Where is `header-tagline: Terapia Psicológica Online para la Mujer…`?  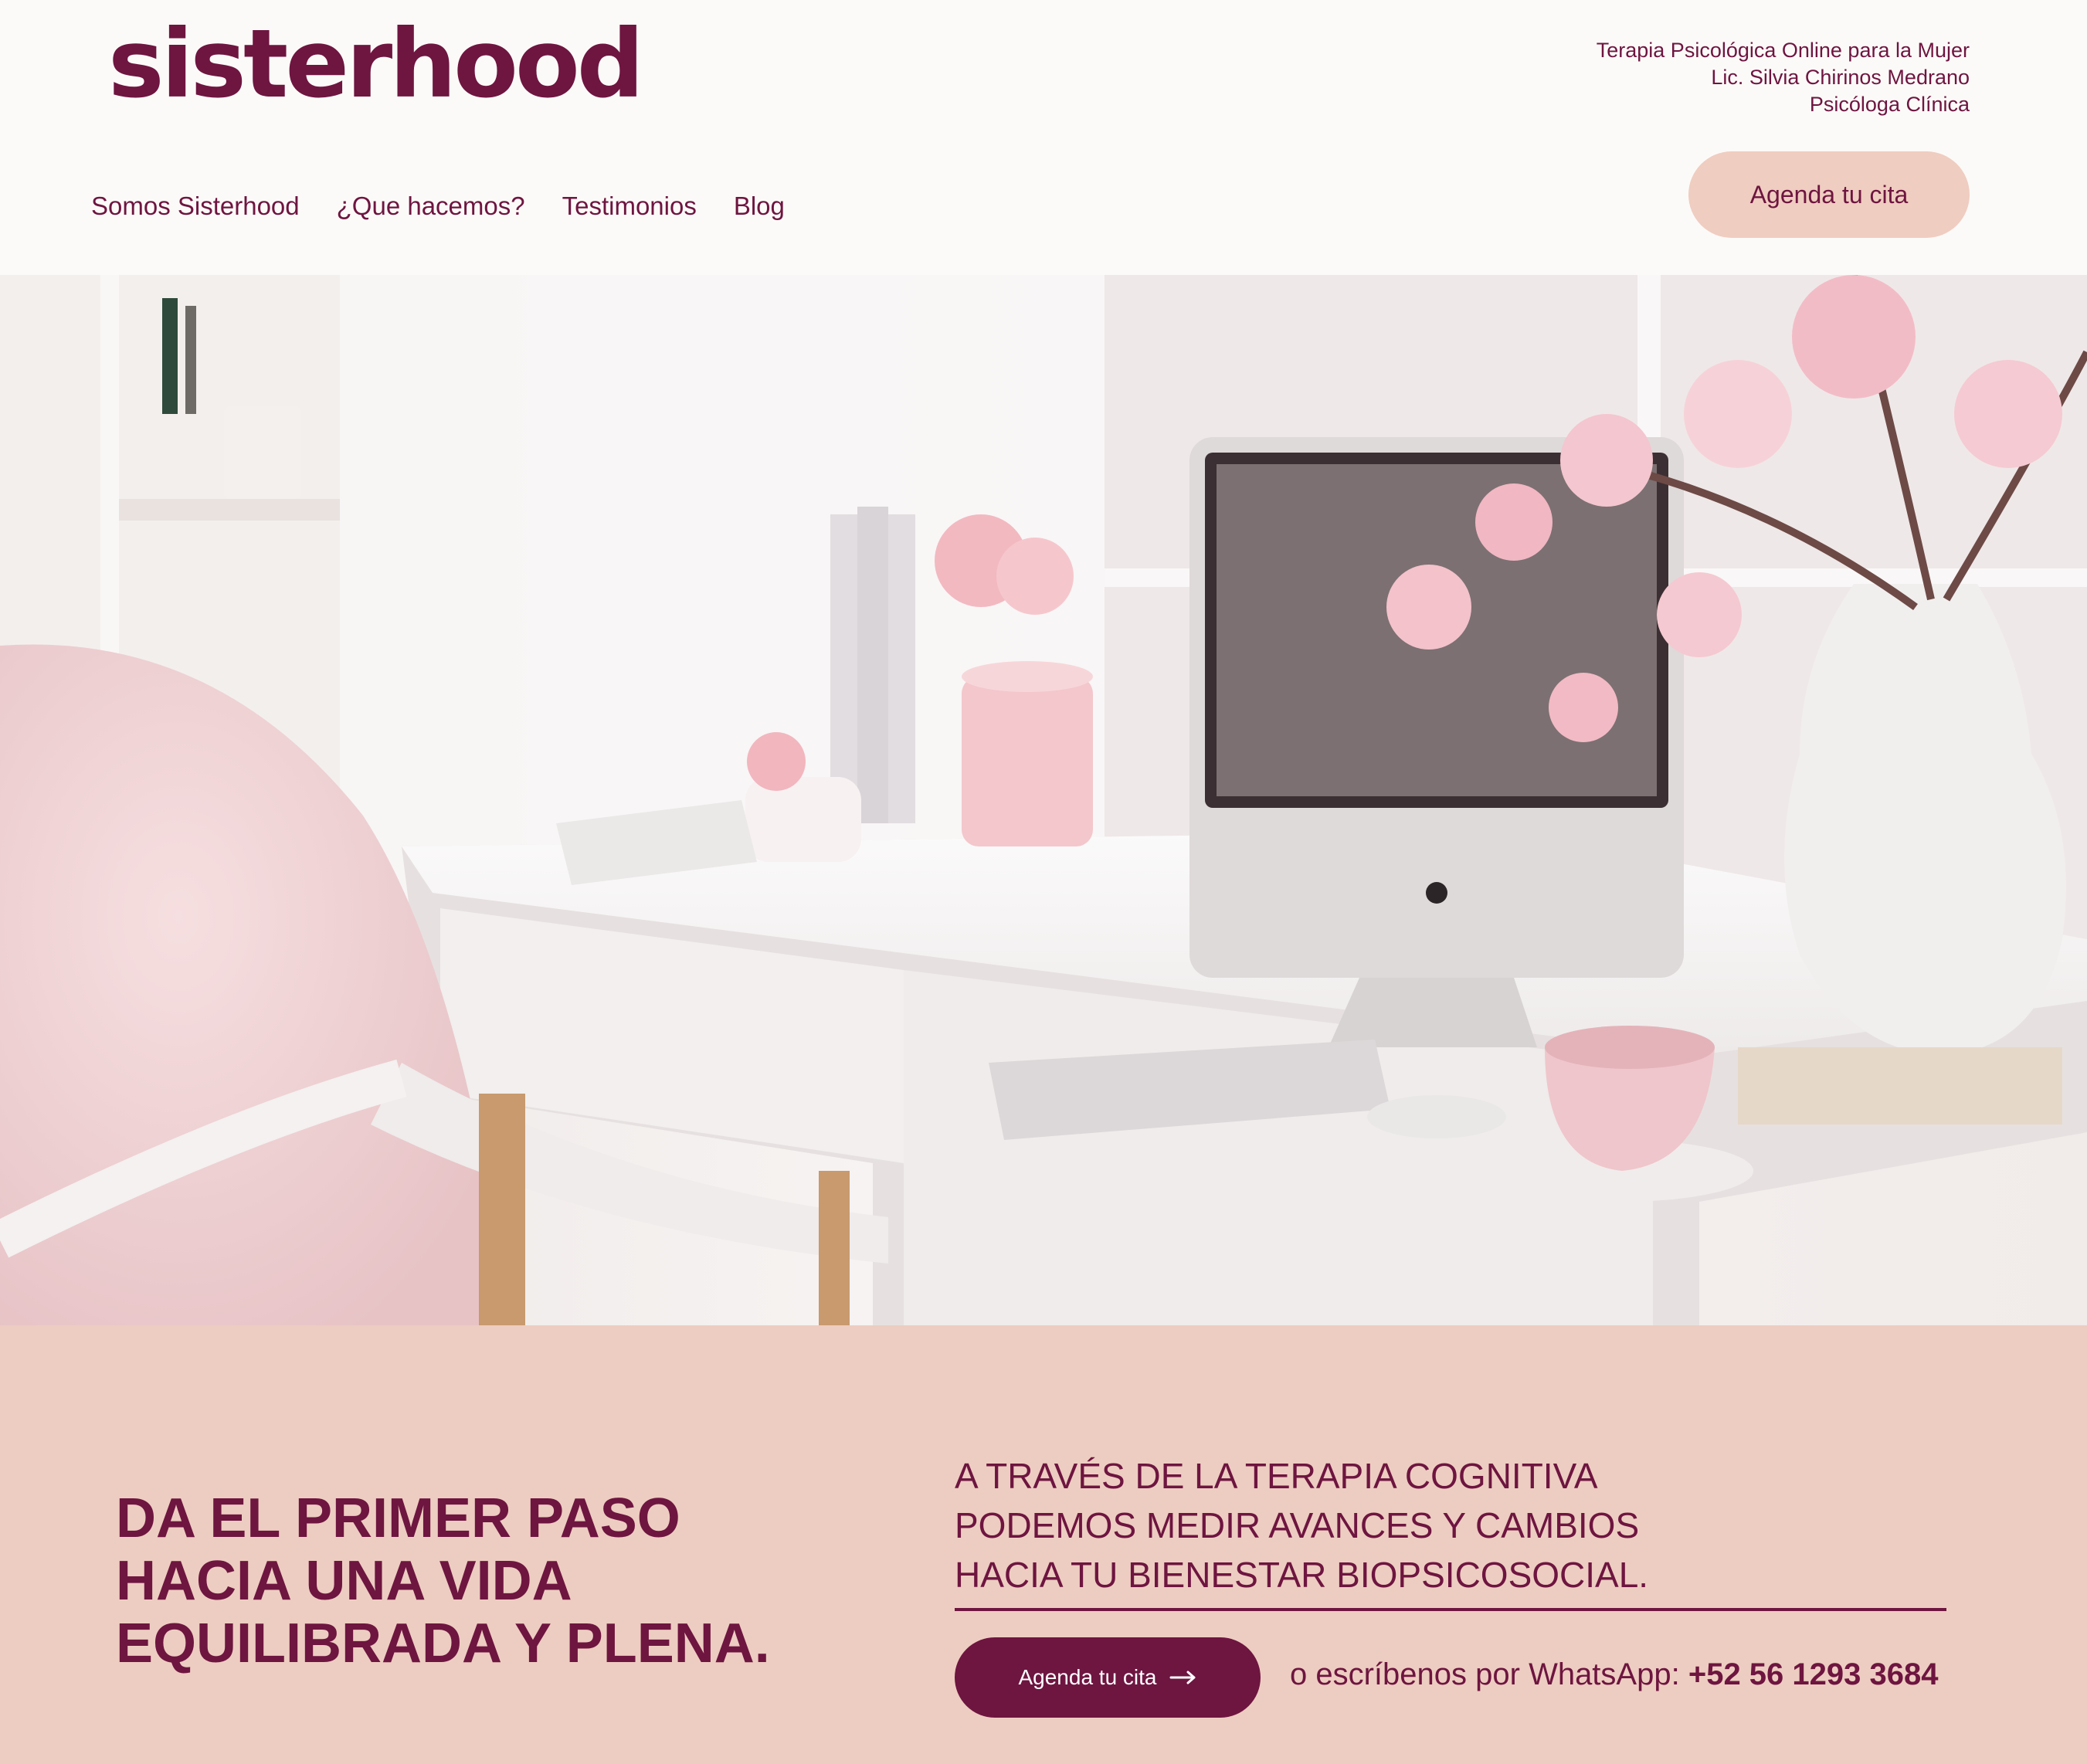 header-tagline: Terapia Psicológica Online para la Mujer… is located at coordinates (1783, 78).